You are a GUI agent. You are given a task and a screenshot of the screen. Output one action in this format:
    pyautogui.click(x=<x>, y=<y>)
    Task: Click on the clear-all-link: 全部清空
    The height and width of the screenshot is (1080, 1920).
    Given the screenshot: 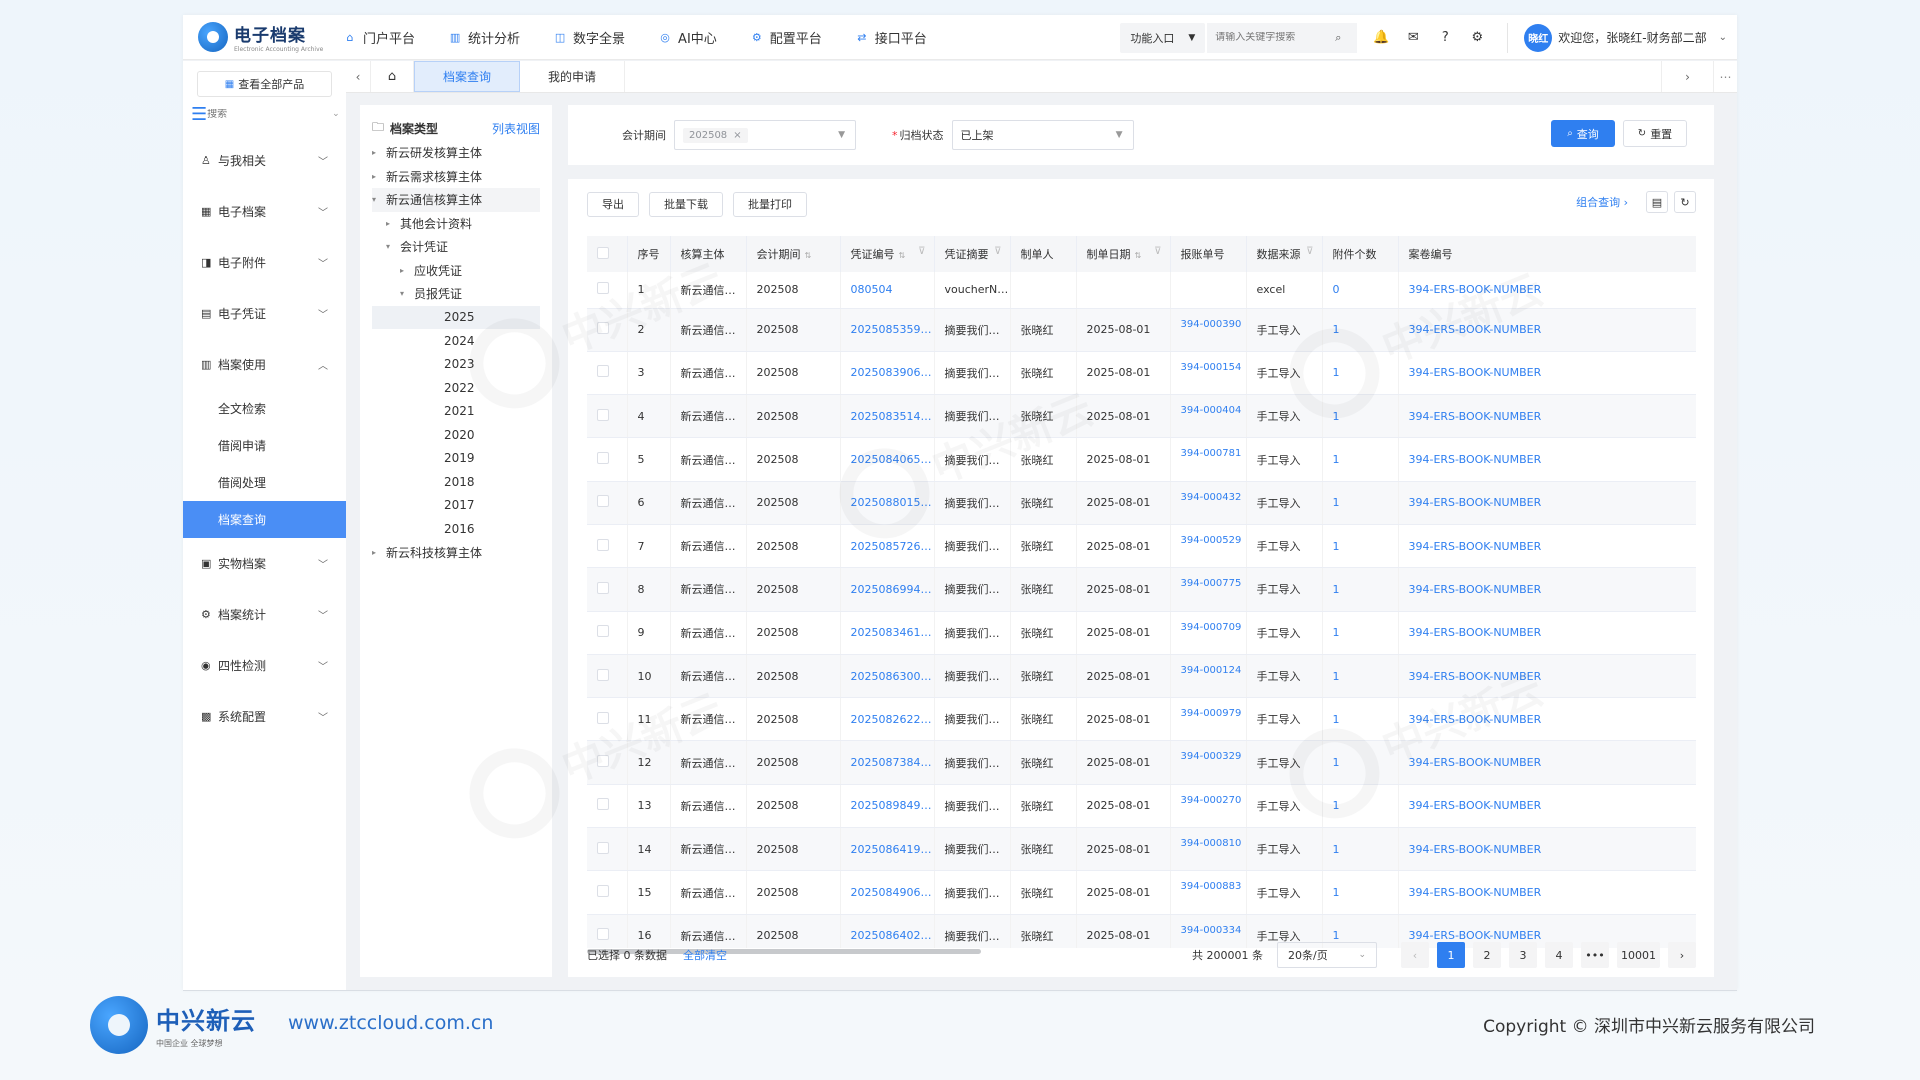 What is the action you would take?
    pyautogui.click(x=705, y=955)
    